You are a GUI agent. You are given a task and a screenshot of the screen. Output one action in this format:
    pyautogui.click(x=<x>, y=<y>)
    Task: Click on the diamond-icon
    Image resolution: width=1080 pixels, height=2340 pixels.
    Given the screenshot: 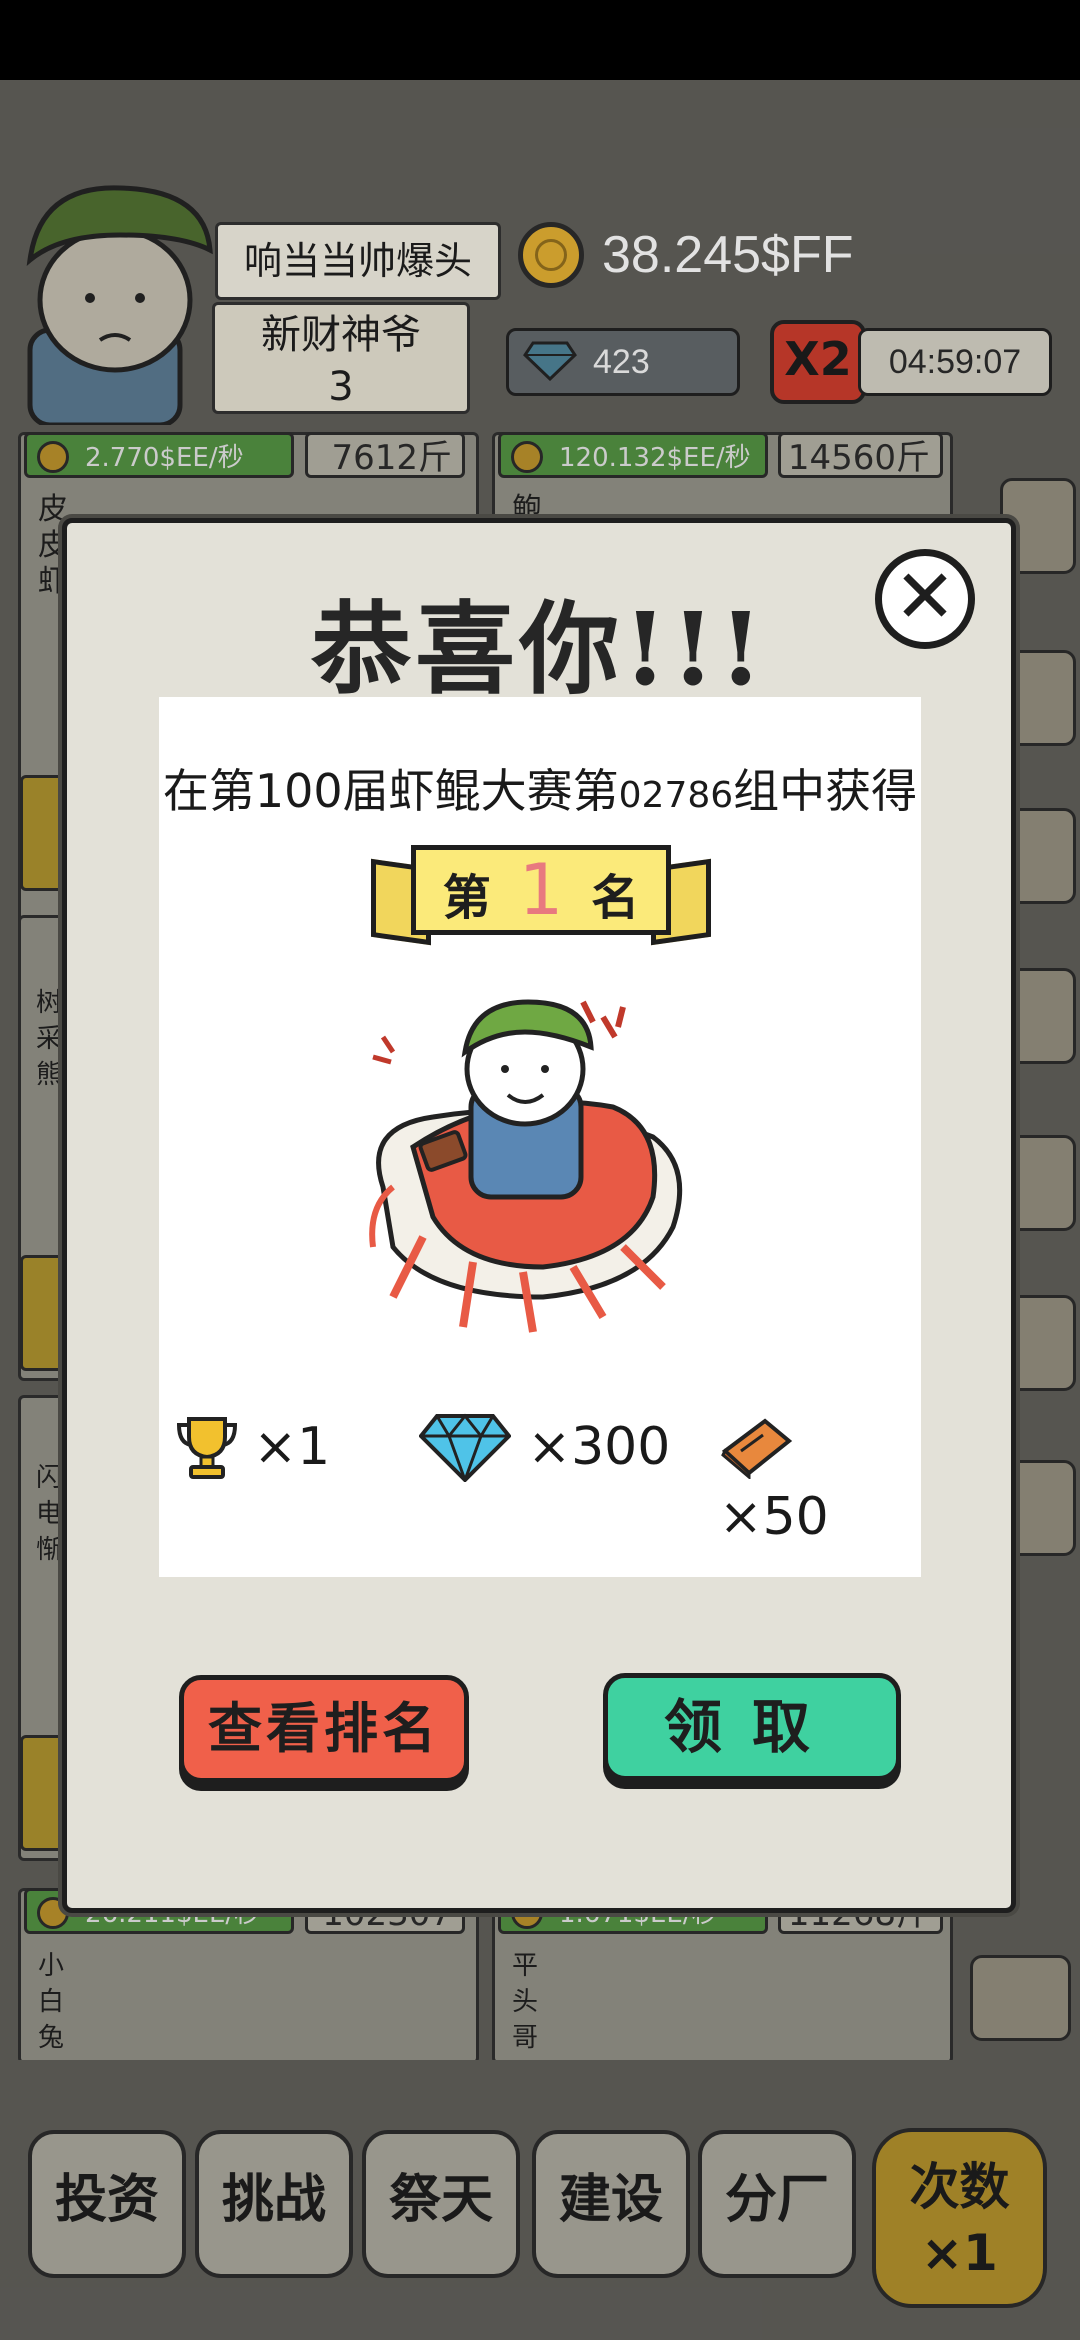 What is the action you would take?
    pyautogui.click(x=465, y=1449)
    